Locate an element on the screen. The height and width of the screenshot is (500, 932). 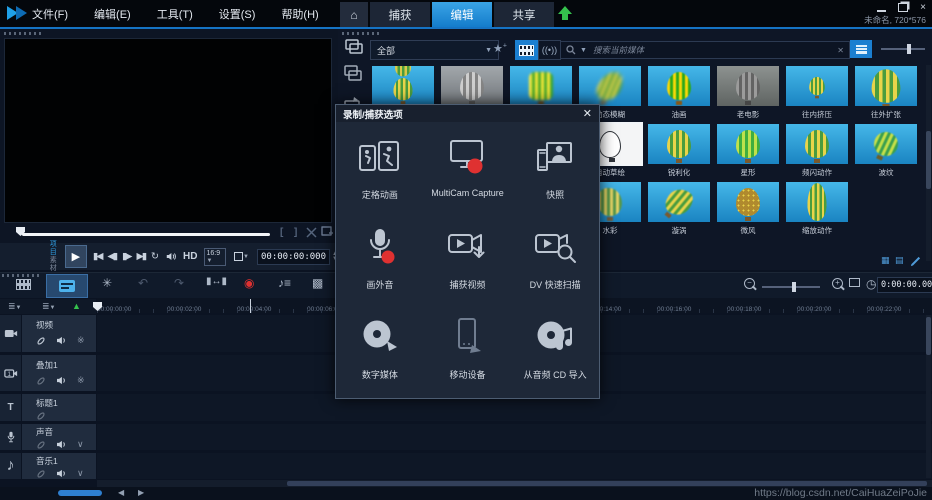
mode-clip-label: 素材 is located at coordinates (51, 265).